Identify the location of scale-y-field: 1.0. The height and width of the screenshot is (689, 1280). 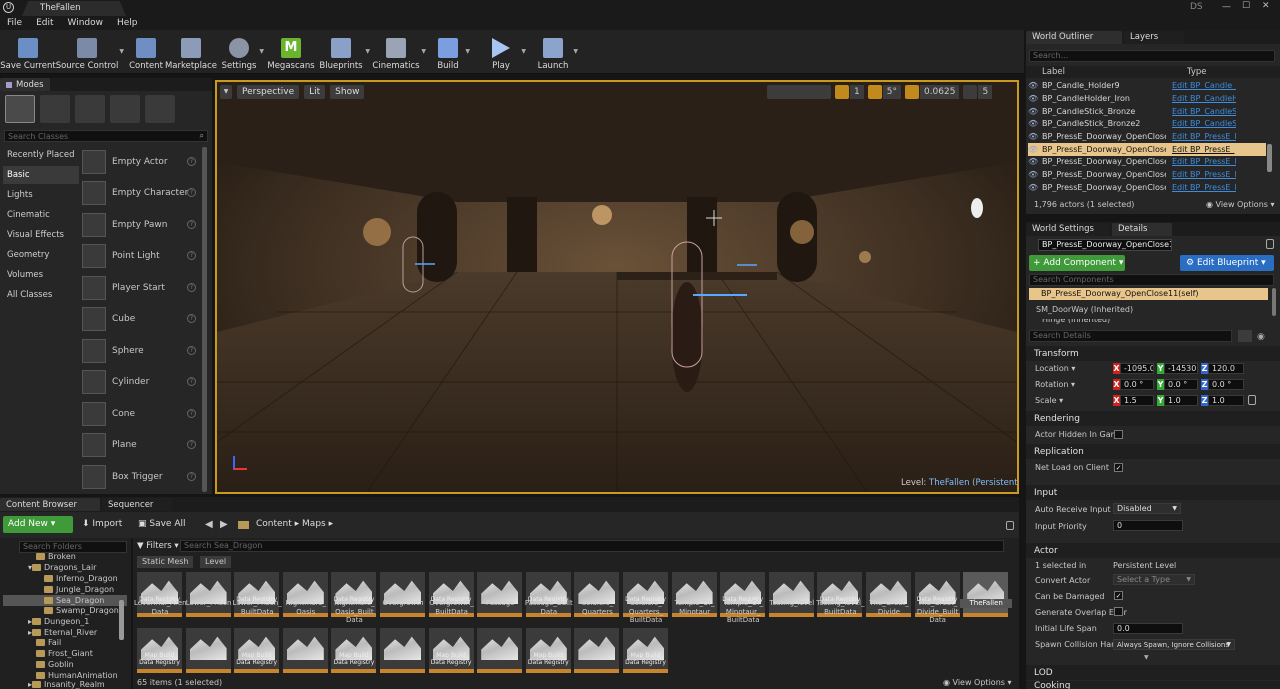
(1181, 400).